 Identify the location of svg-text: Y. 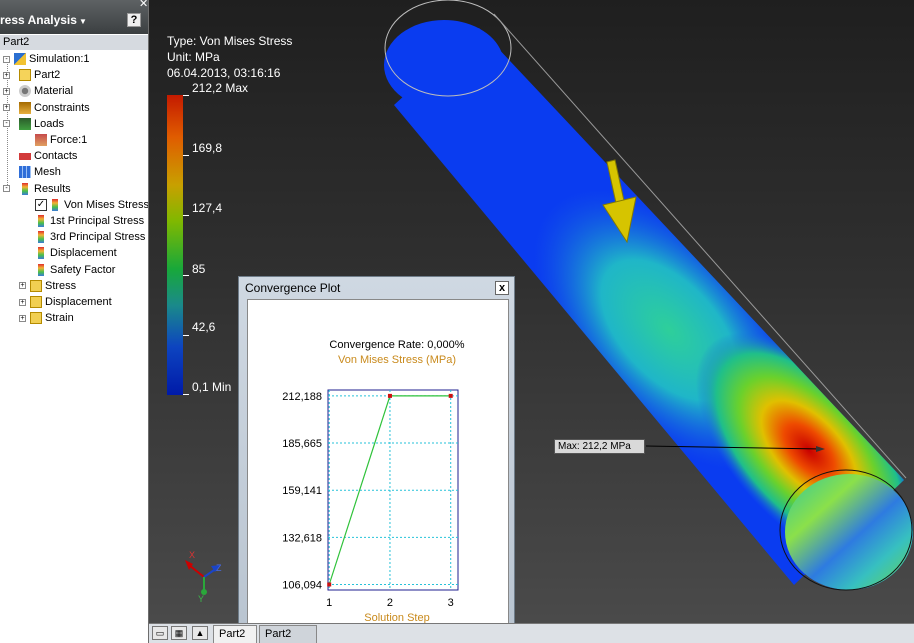
(201, 599).